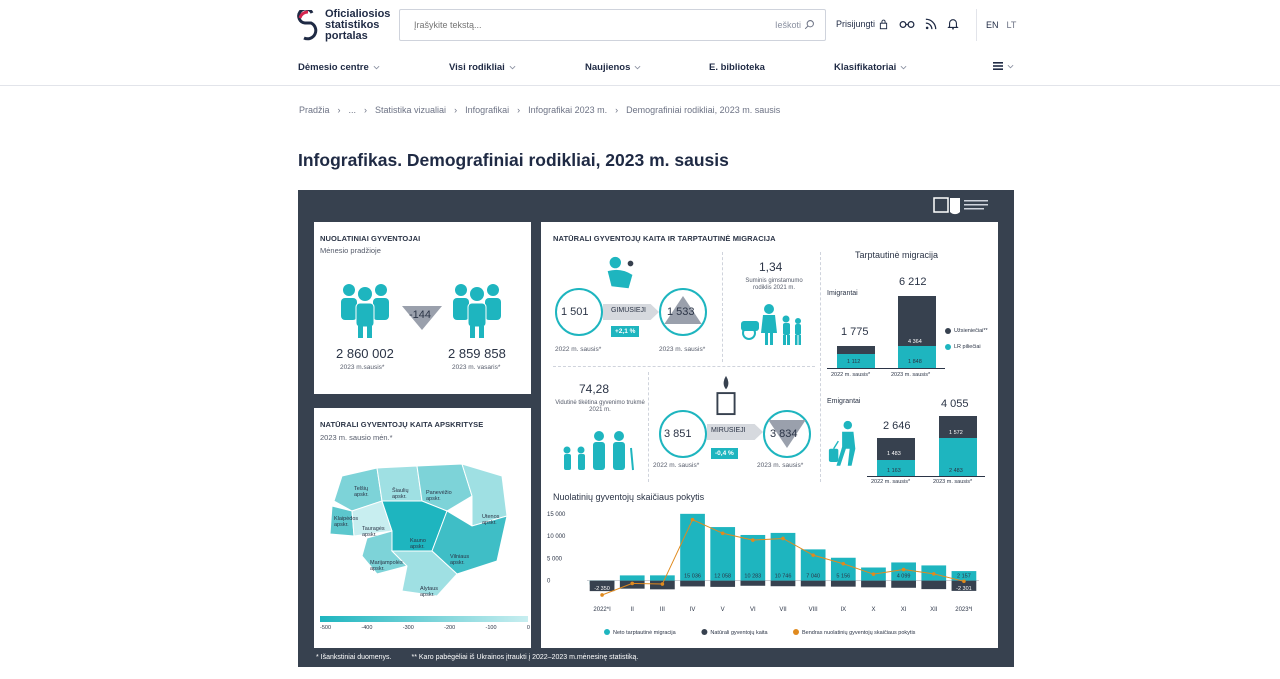 Image resolution: width=1280 pixels, height=679 pixels. Describe the element at coordinates (953, 482) in the screenshot. I see `emigrants-2023-date: 2023 m. sausis*` at that location.